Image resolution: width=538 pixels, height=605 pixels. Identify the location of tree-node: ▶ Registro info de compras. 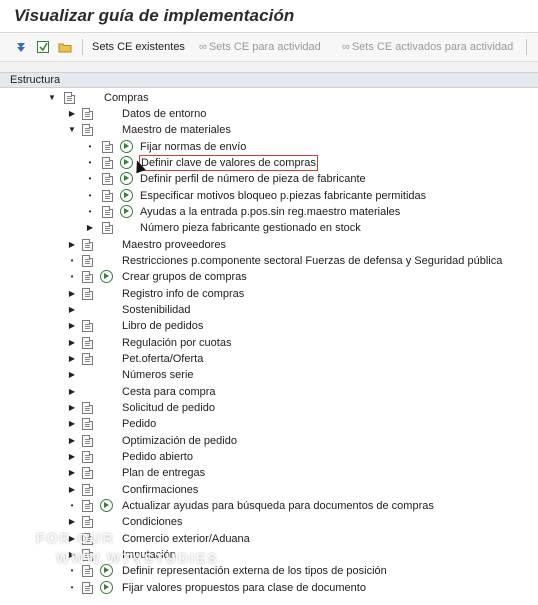
(269, 294).